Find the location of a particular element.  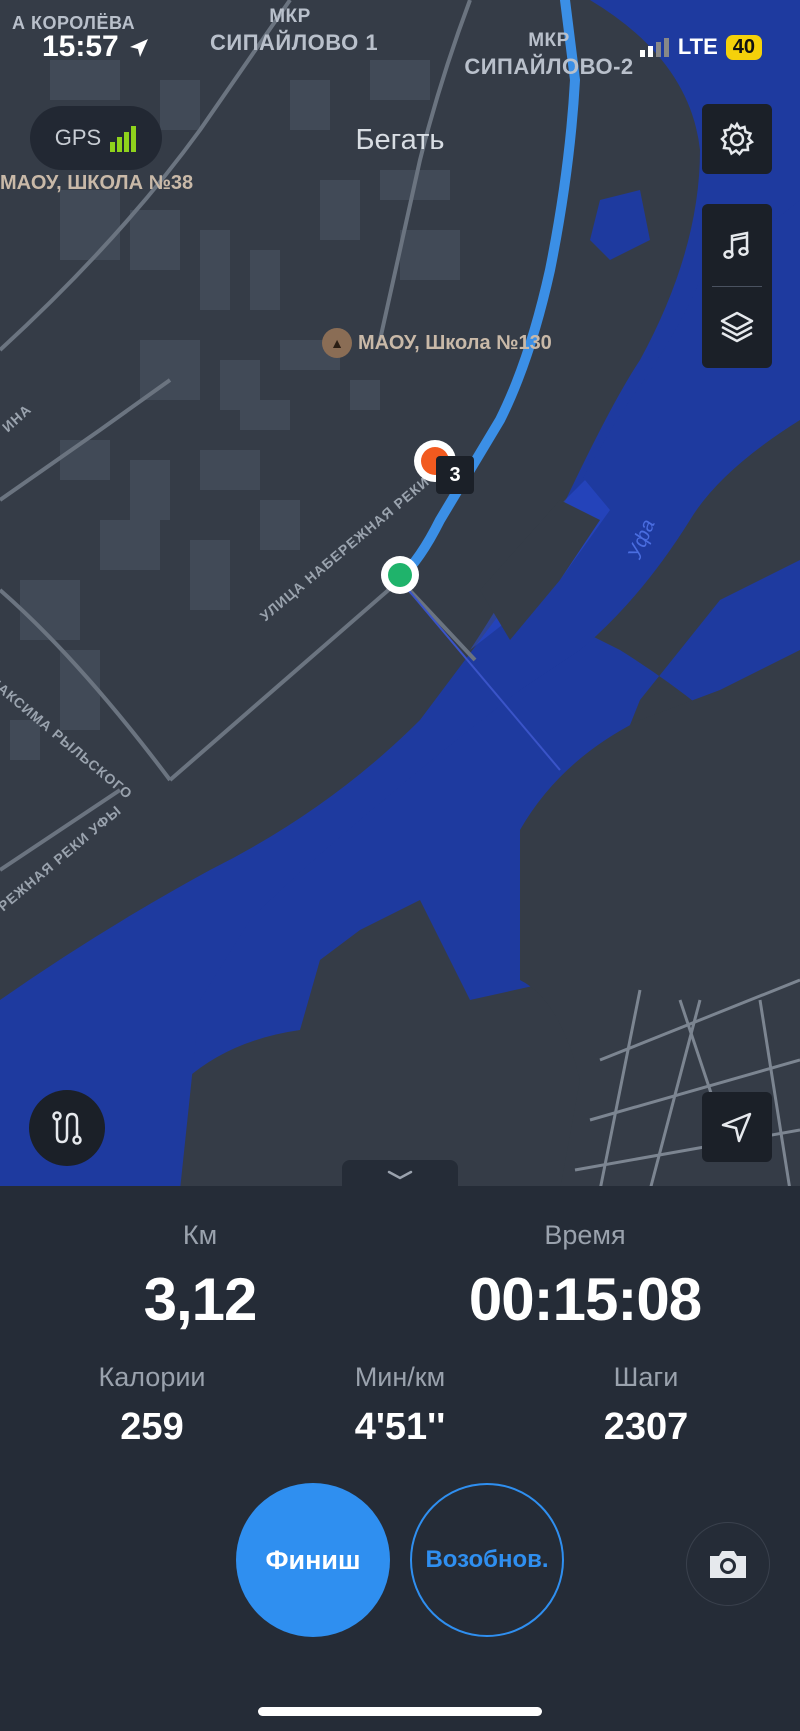

gear-icon is located at coordinates (737, 138).